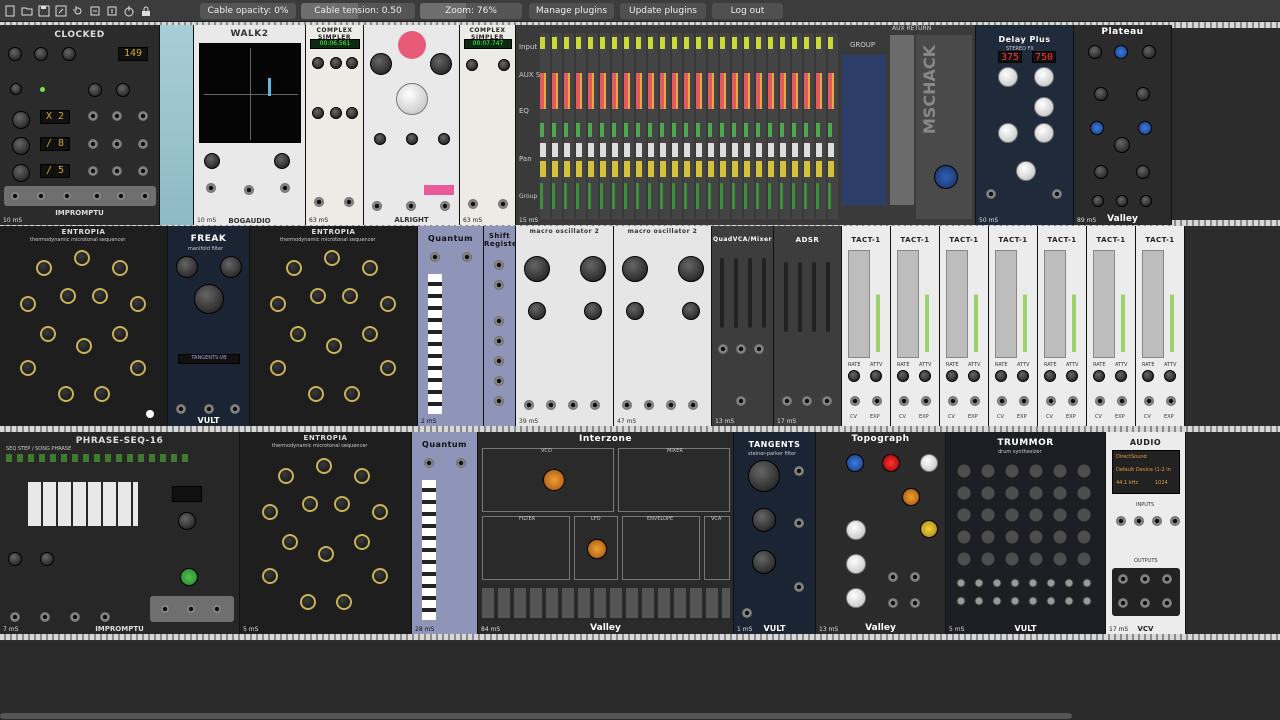 This screenshot has width=1280, height=720. I want to click on trig-jack, so click(529, 405).